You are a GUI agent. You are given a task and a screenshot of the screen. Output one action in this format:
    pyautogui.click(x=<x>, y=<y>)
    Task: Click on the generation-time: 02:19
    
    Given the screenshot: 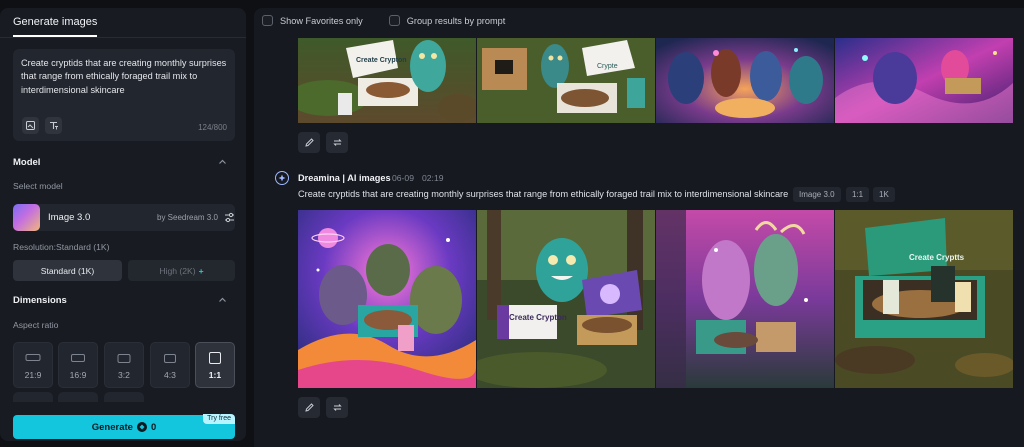 What is the action you would take?
    pyautogui.click(x=433, y=178)
    